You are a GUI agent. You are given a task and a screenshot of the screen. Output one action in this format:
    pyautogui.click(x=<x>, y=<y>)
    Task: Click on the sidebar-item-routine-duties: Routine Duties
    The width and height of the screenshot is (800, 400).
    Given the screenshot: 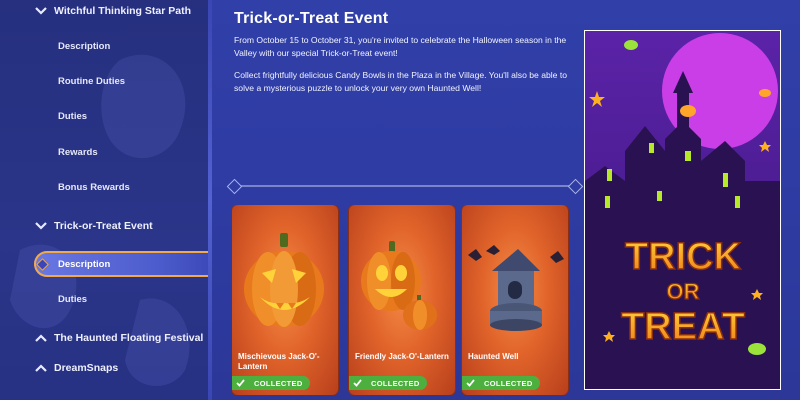 What is the action you would take?
    pyautogui.click(x=105, y=81)
    